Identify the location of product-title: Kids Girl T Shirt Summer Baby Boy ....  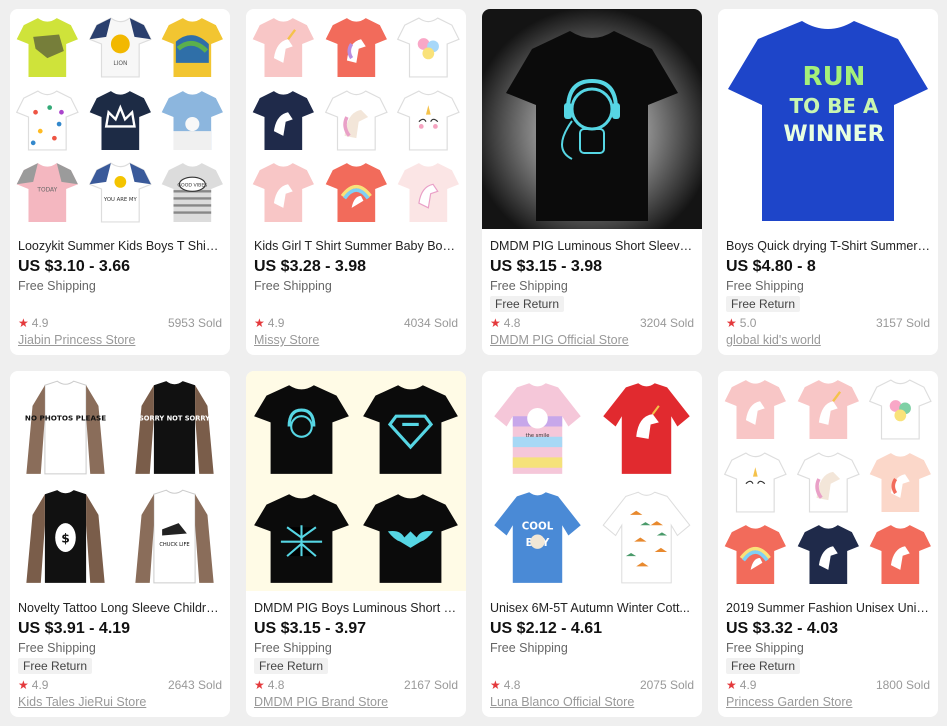
(356, 246).